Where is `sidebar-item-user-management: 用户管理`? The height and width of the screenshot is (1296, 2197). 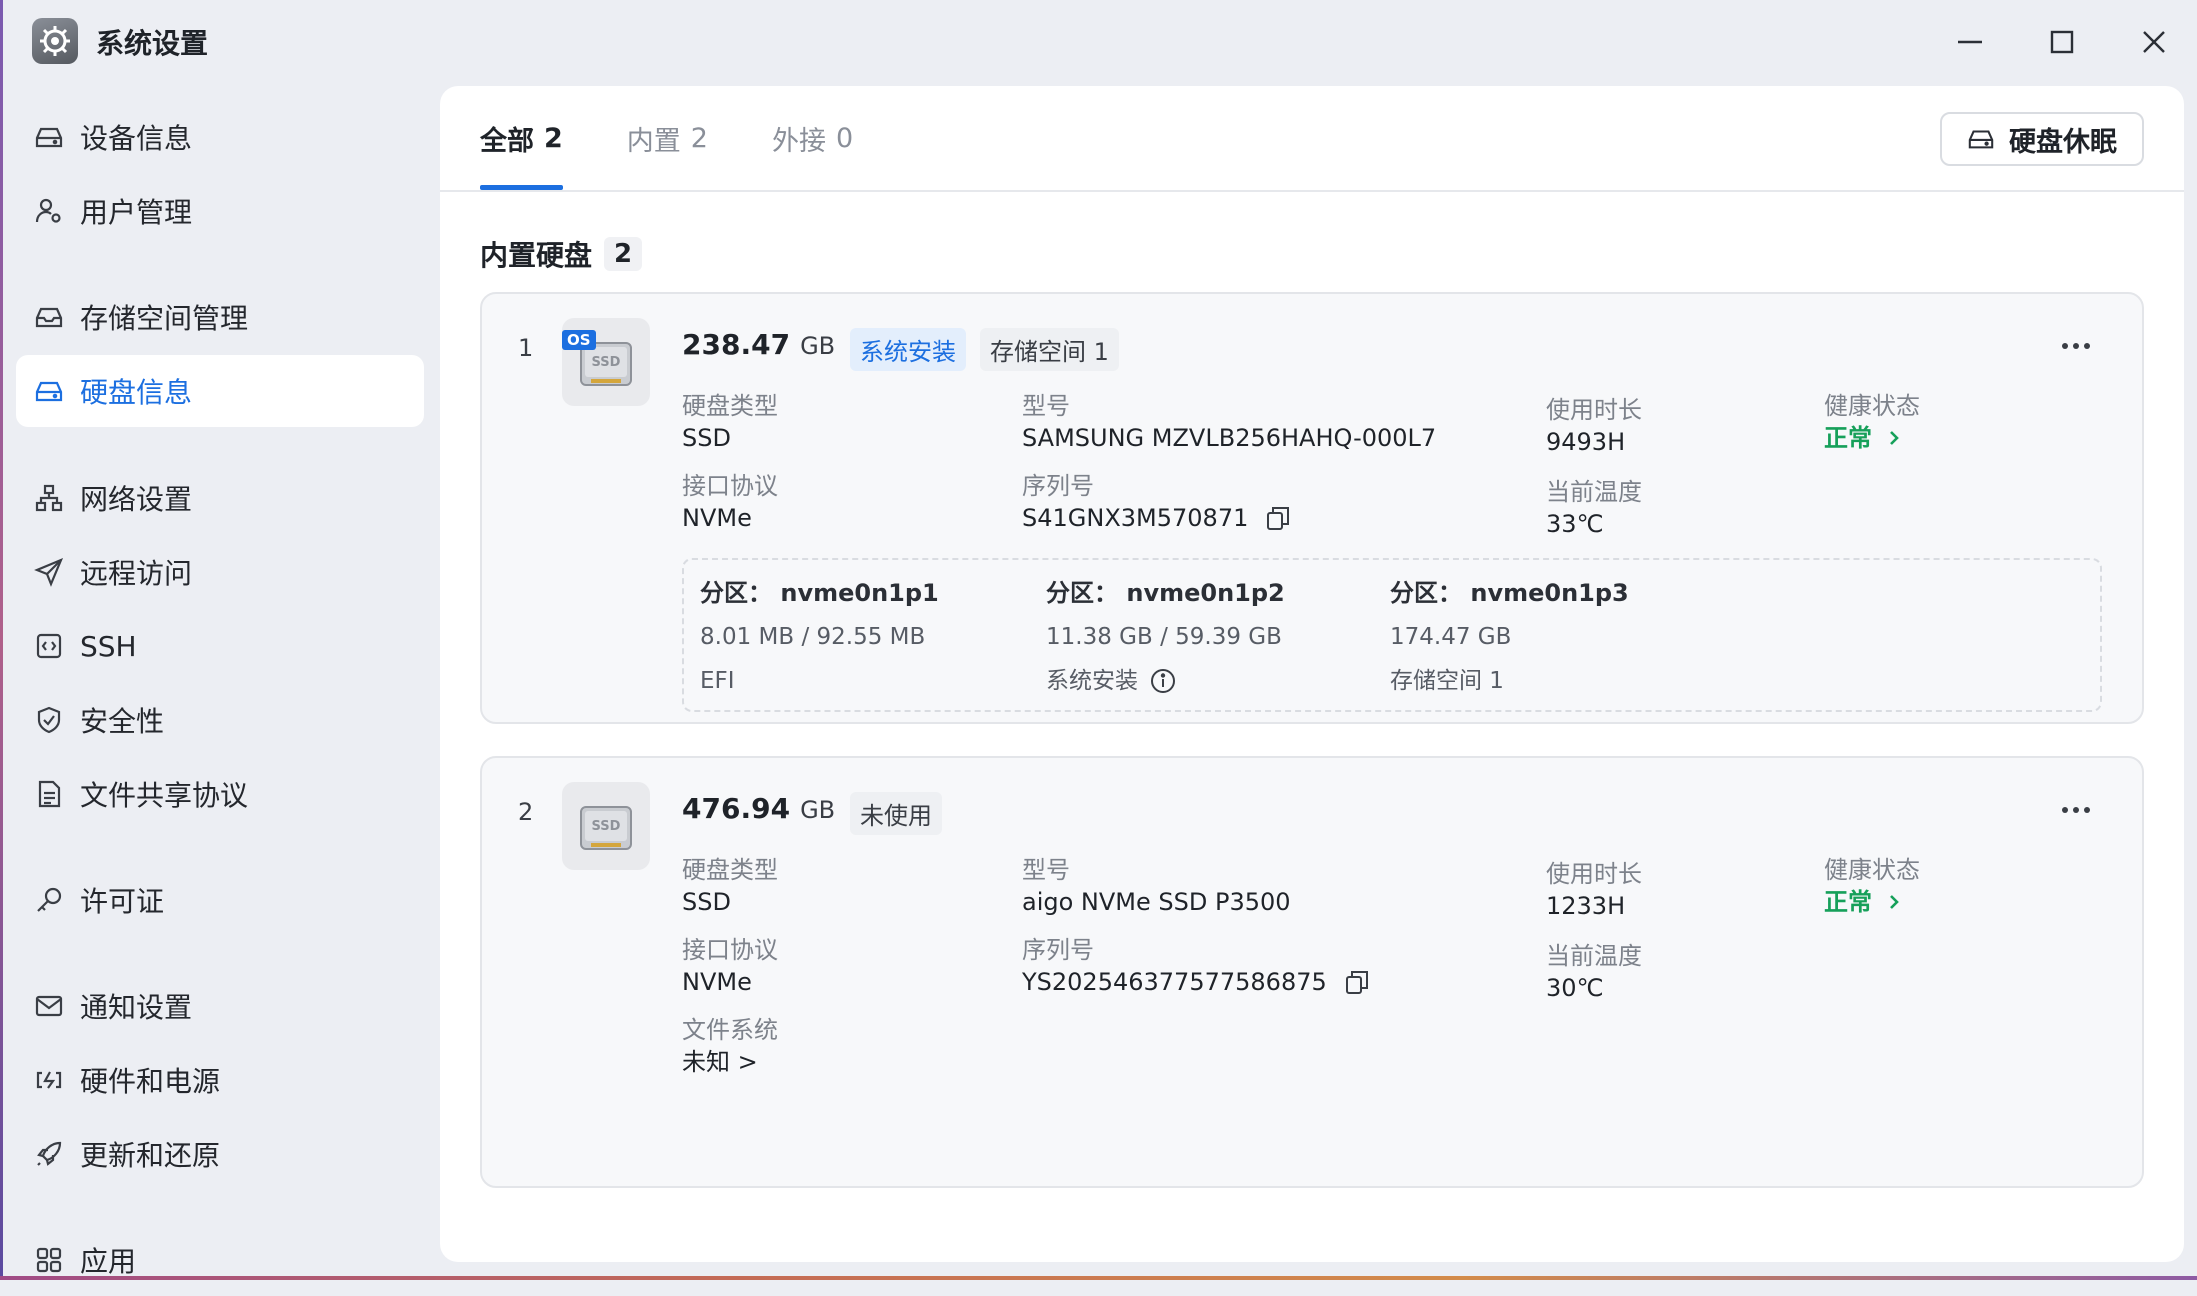
sidebar-item-user-management: 用户管理 is located at coordinates (220, 211).